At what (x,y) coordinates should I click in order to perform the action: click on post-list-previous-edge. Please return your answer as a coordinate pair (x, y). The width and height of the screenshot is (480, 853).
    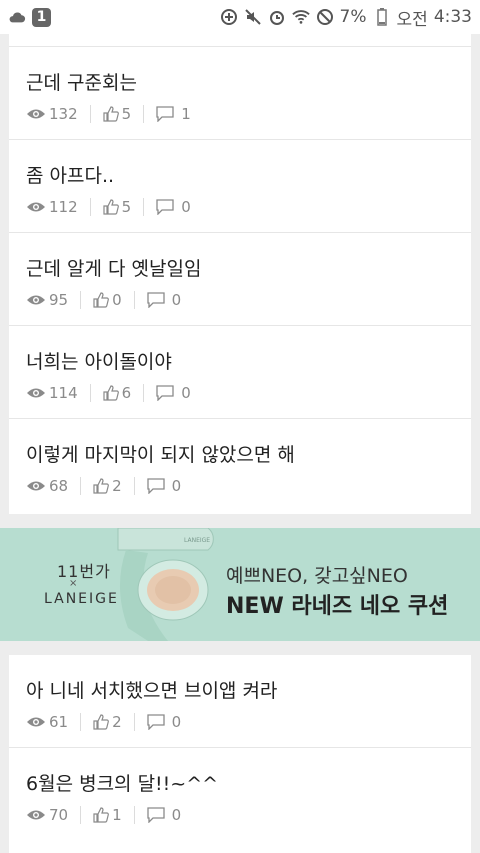
    Looking at the image, I should click on (240, 40).